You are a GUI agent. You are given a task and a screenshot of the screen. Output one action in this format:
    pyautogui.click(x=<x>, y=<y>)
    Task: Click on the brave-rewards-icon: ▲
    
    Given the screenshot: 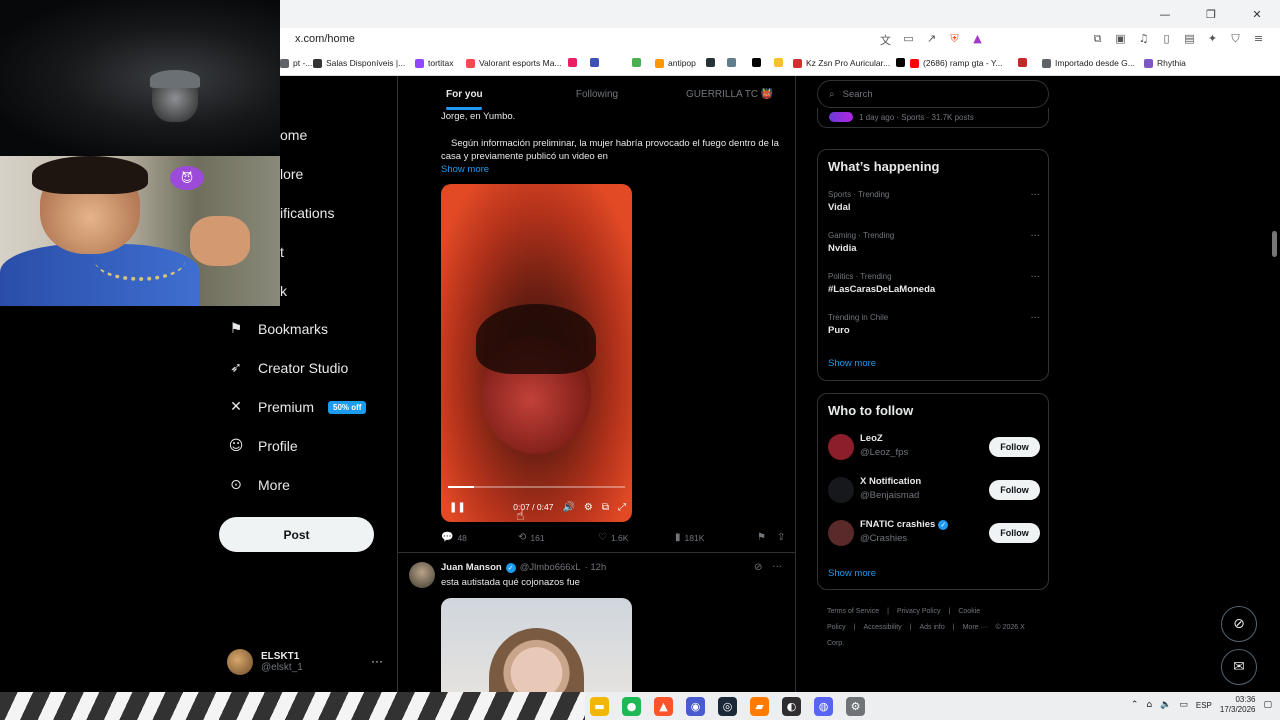 What is the action you would take?
    pyautogui.click(x=977, y=40)
    